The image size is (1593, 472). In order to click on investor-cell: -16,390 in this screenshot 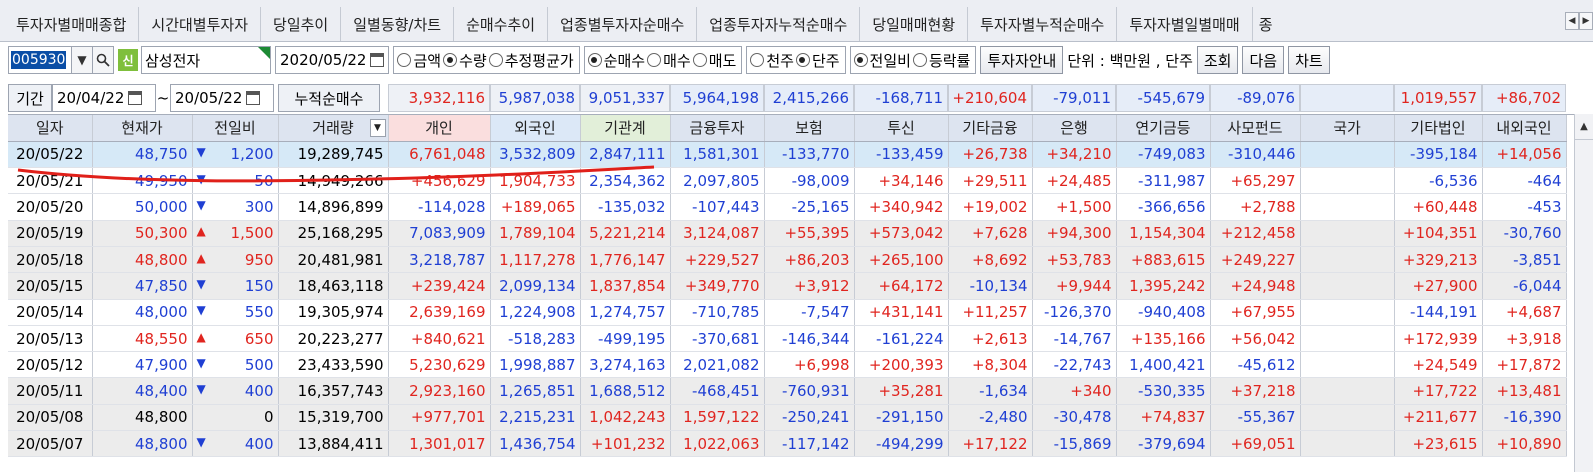, I will do `click(1524, 418)`.